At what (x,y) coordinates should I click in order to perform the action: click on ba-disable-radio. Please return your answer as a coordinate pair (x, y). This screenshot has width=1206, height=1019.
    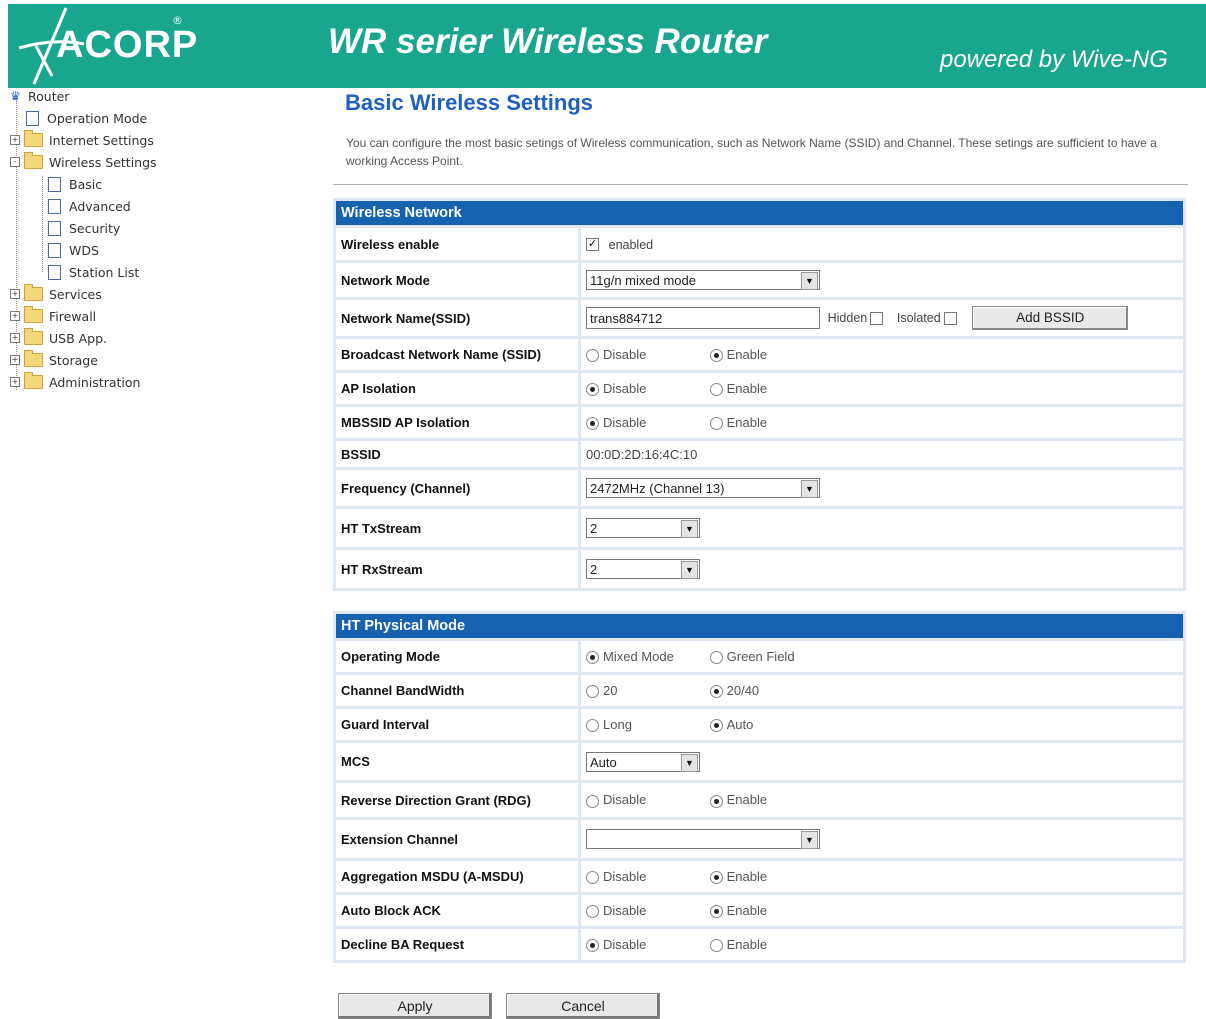
    Looking at the image, I should click on (592, 946).